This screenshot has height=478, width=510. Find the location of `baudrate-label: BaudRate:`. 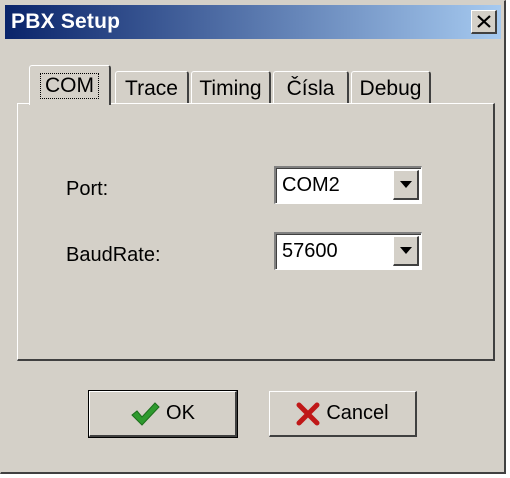

baudrate-label: BaudRate: is located at coordinates (113, 255).